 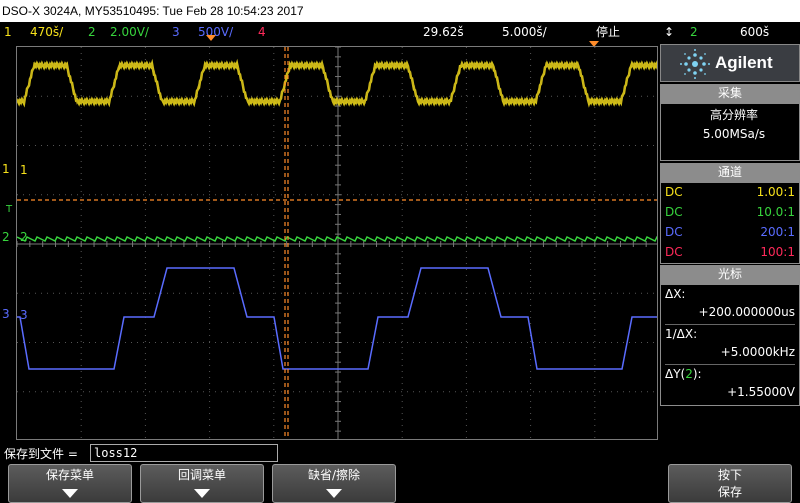 I want to click on default-erase-label: 缺省/擦除, so click(x=334, y=475).